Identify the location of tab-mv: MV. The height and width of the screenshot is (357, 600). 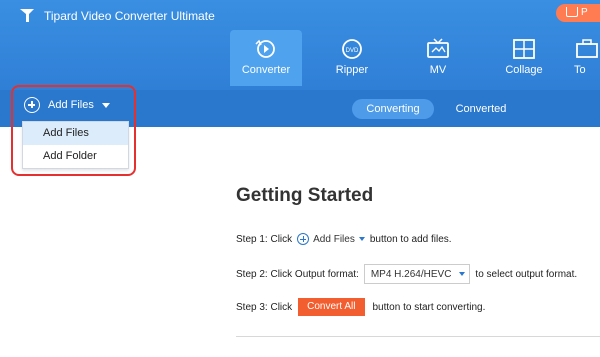
(438, 58).